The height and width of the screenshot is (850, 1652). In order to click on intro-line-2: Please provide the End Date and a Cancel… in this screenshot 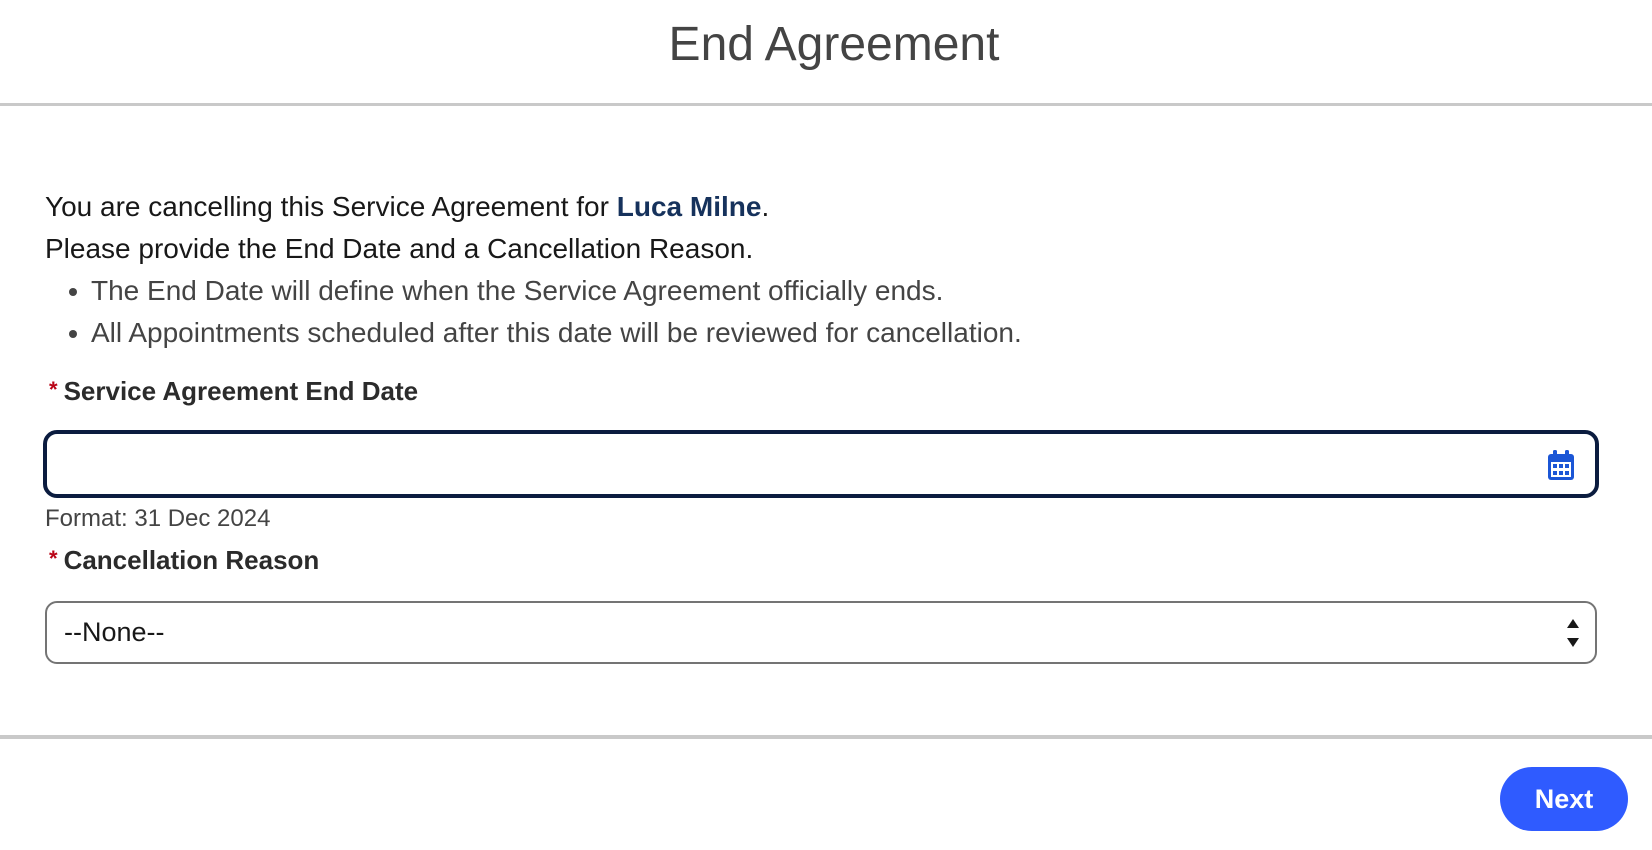, I will do `click(399, 248)`.